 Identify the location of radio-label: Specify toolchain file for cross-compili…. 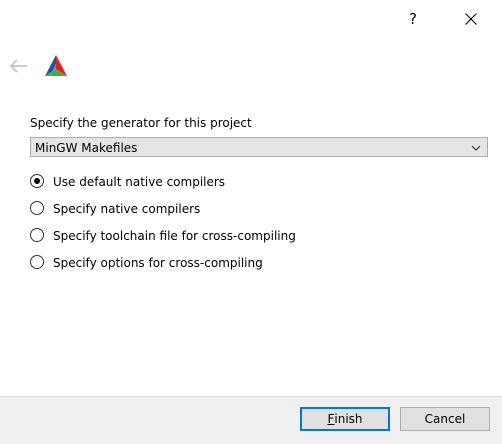
(174, 236).